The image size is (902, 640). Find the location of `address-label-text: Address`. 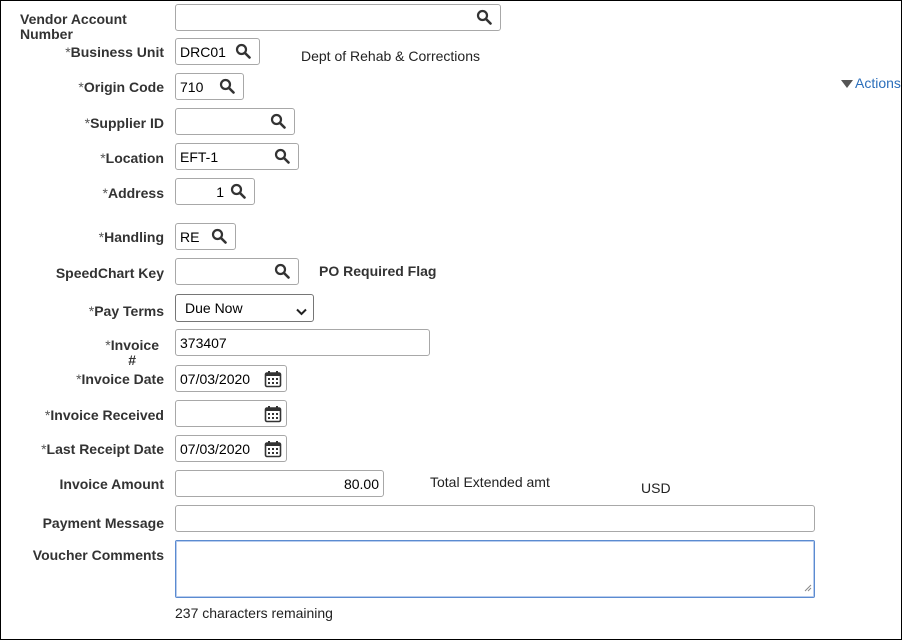

address-label-text: Address is located at coordinates (135, 193).